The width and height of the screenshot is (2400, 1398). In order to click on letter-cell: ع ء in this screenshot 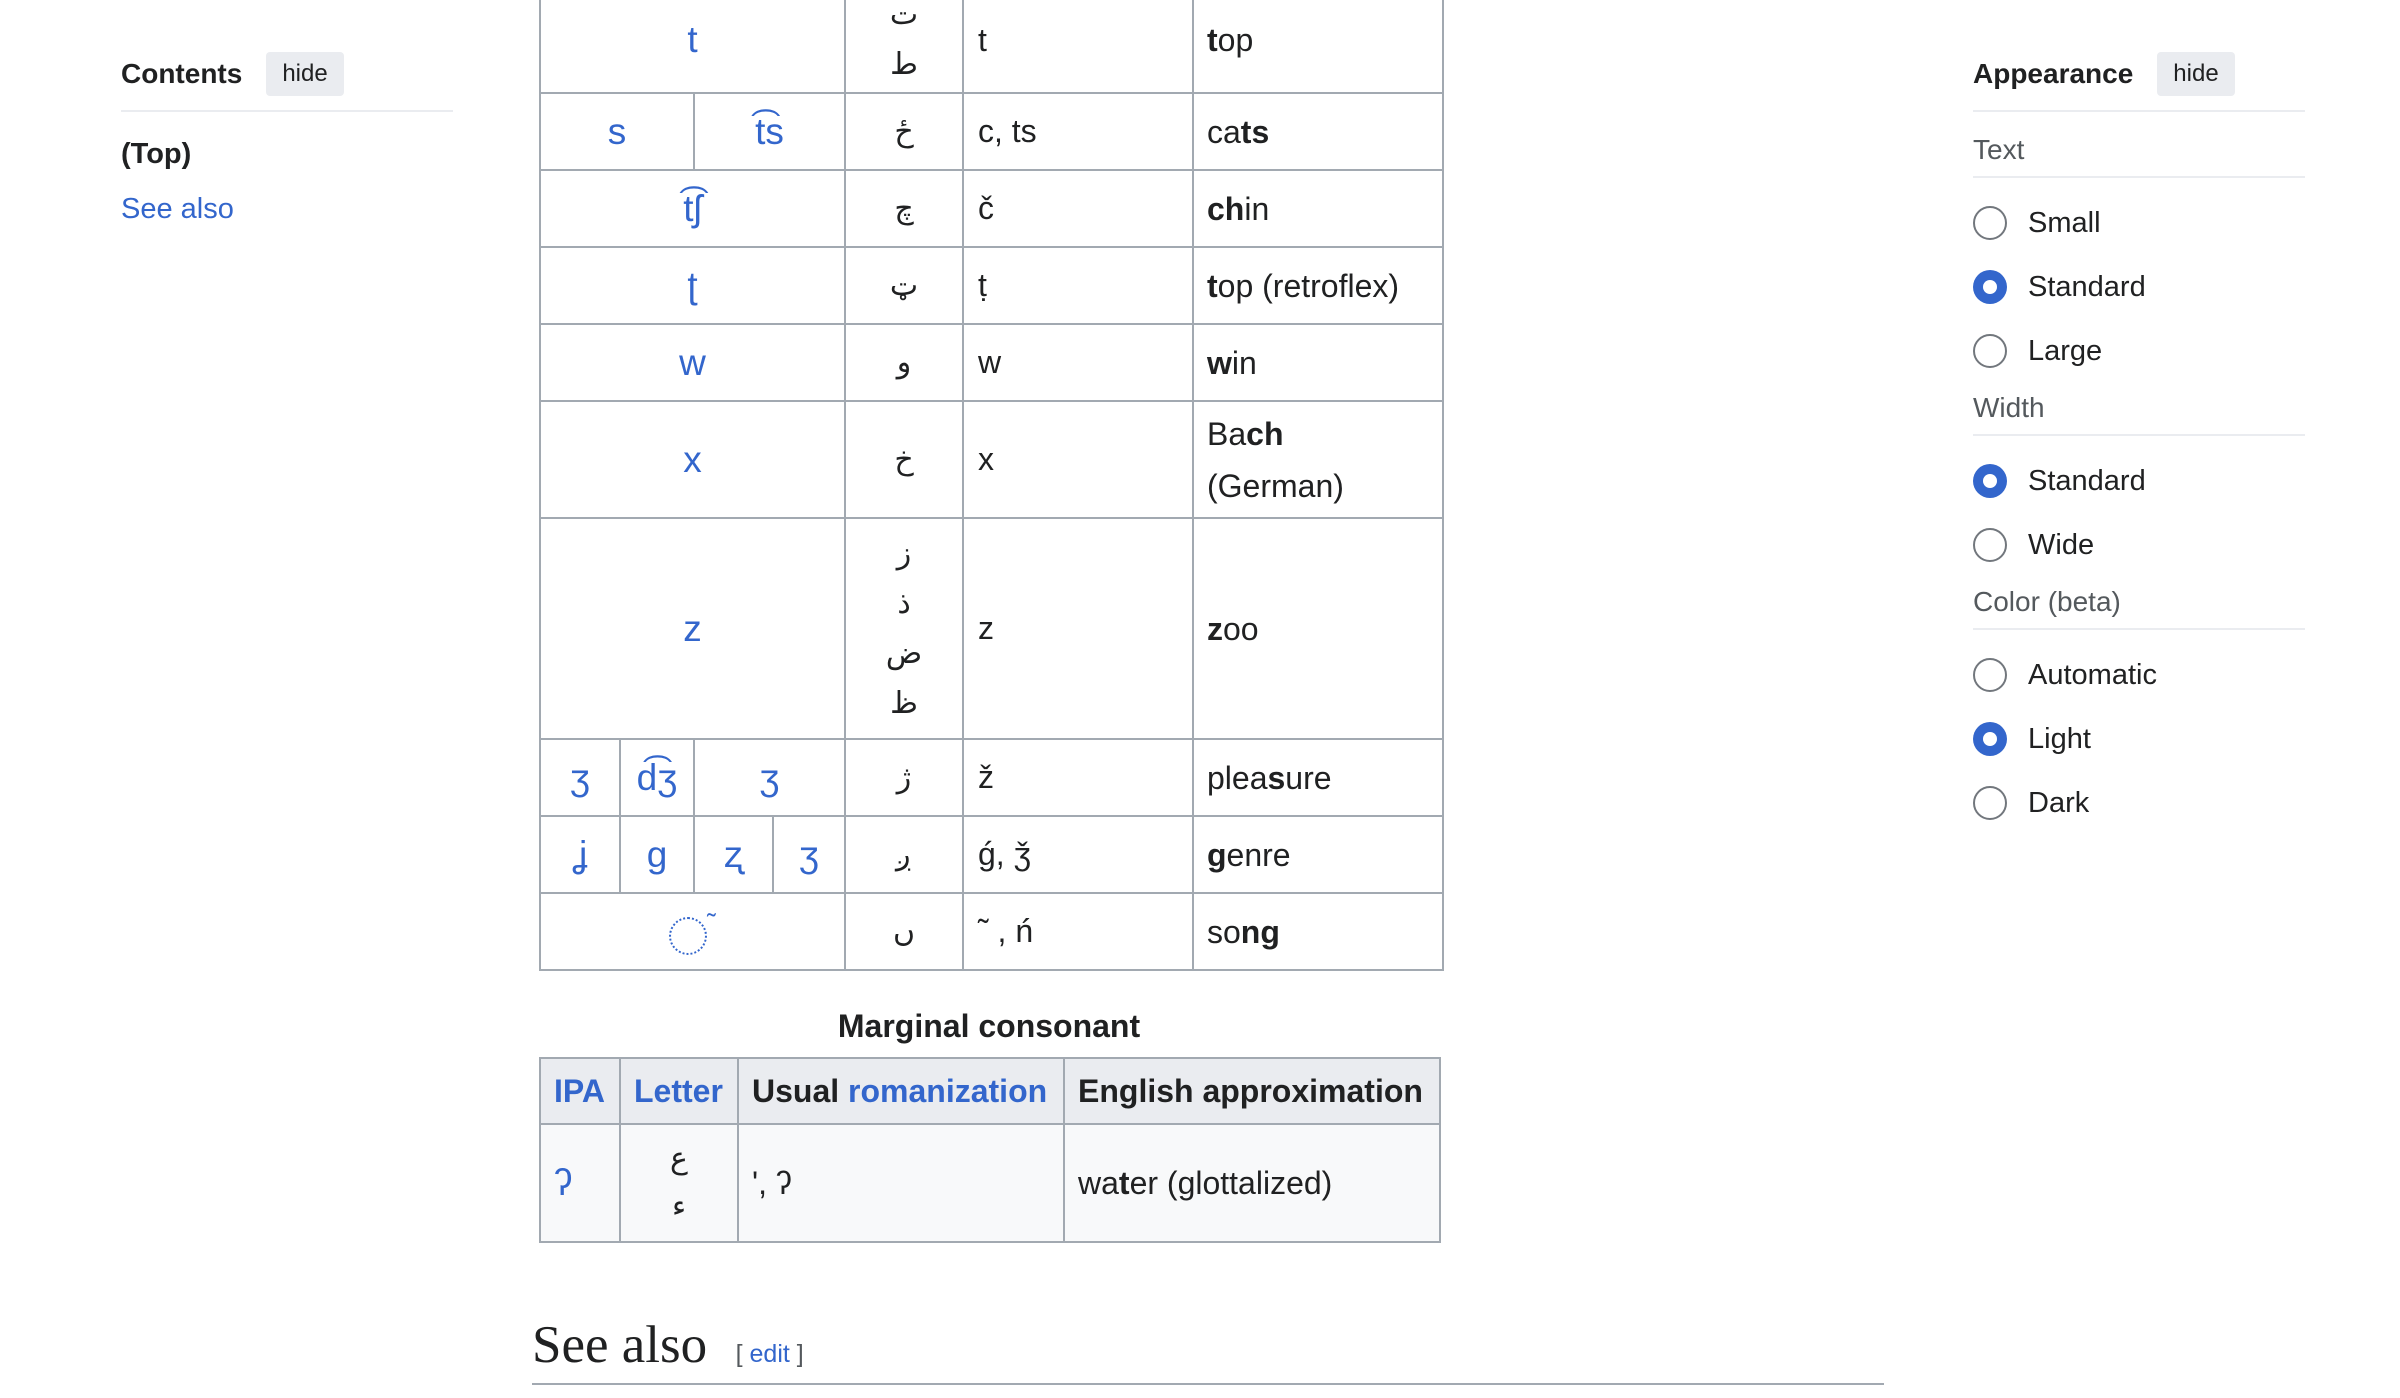, I will do `click(679, 1183)`.